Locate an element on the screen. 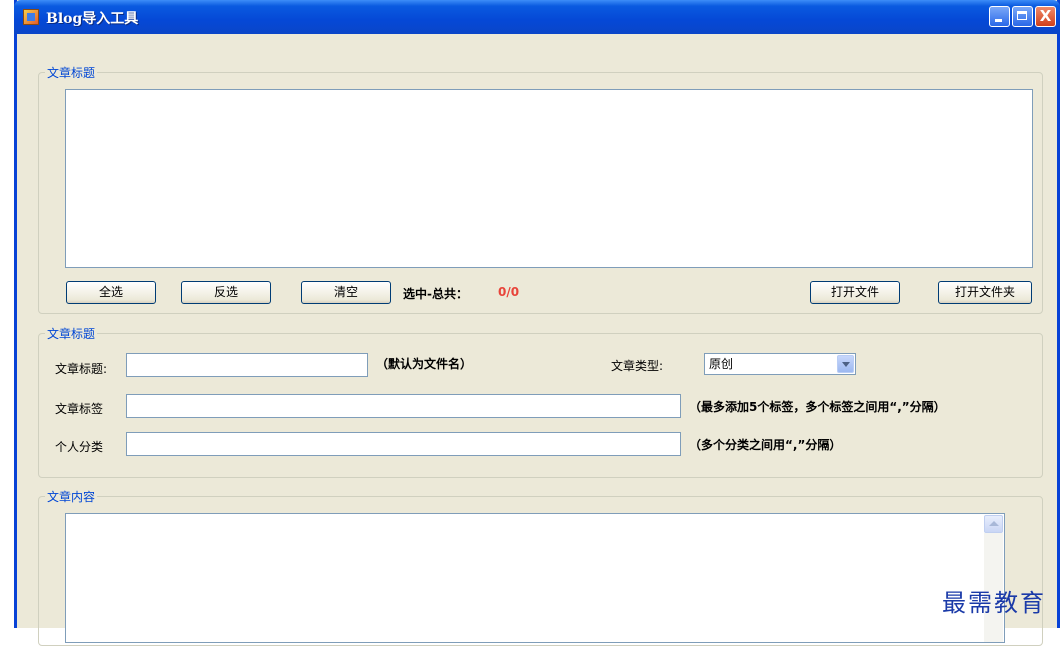 This screenshot has height=646, width=1063. title-bar: Blog导入工具 X is located at coordinates (537, 17).